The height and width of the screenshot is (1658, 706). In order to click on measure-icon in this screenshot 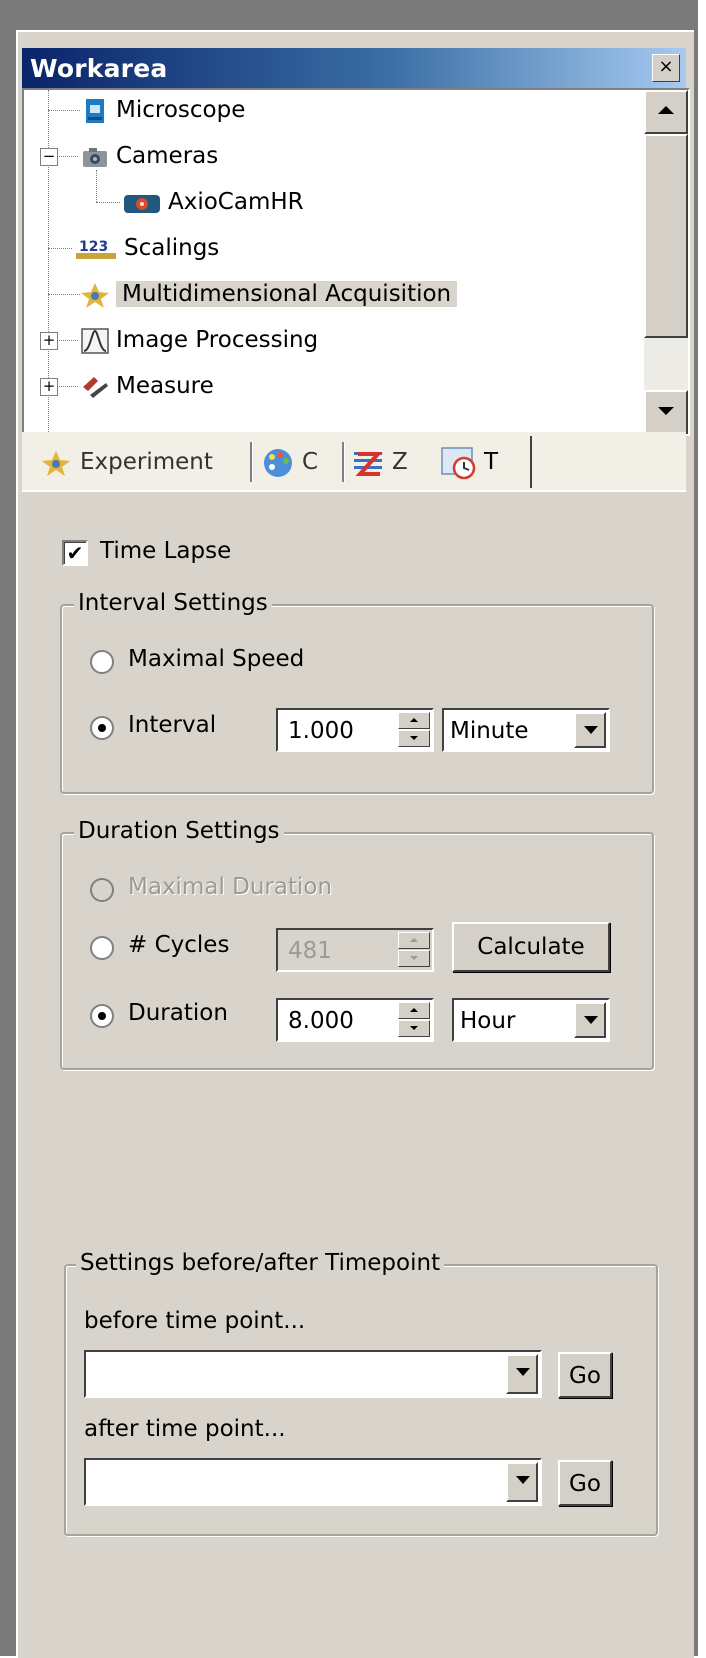, I will do `click(95, 387)`.